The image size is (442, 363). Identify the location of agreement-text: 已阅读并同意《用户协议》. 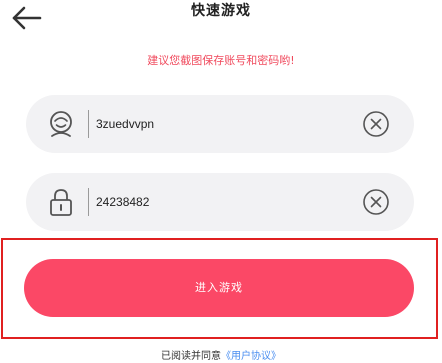
(221, 354).